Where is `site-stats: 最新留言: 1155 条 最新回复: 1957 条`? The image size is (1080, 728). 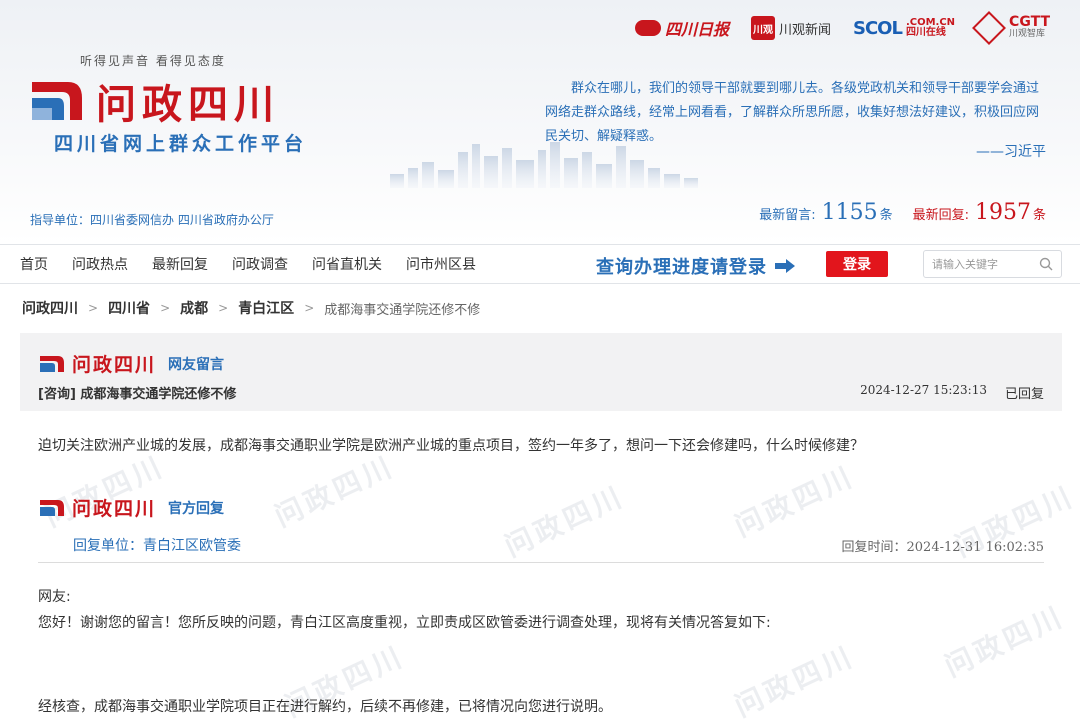 site-stats: 最新留言: 1155 条 最新回复: 1957 条 is located at coordinates (902, 212).